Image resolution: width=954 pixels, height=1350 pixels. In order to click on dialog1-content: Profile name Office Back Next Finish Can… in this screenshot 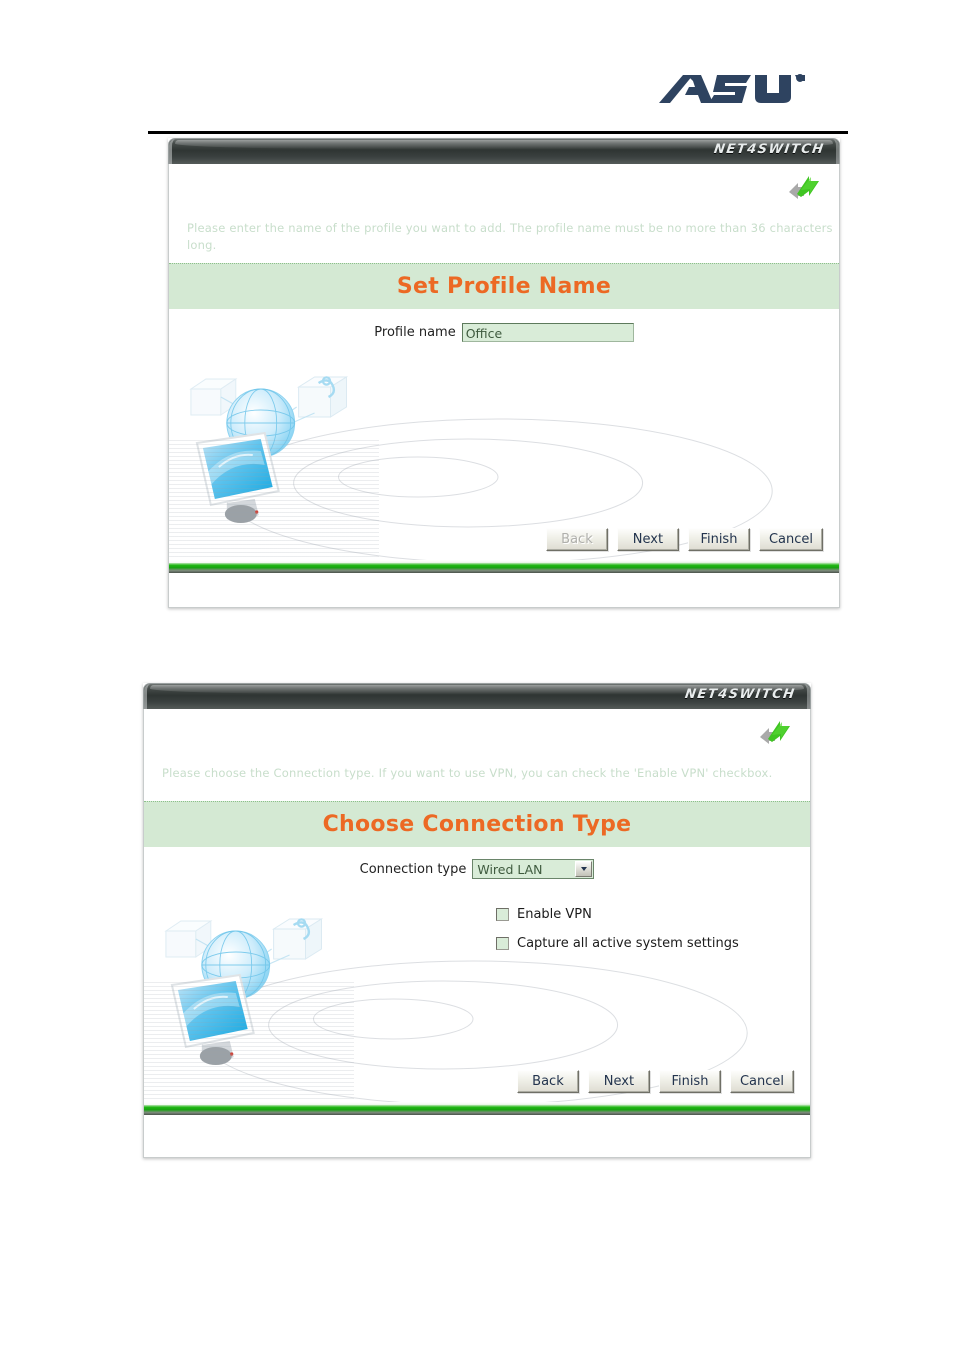, I will do `click(504, 448)`.